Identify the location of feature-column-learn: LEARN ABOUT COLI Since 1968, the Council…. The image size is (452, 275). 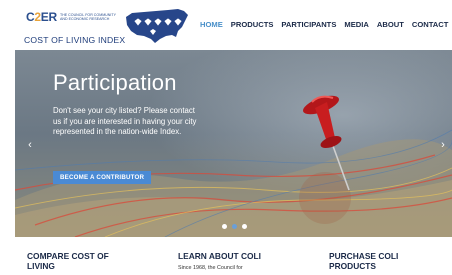
(233, 261).